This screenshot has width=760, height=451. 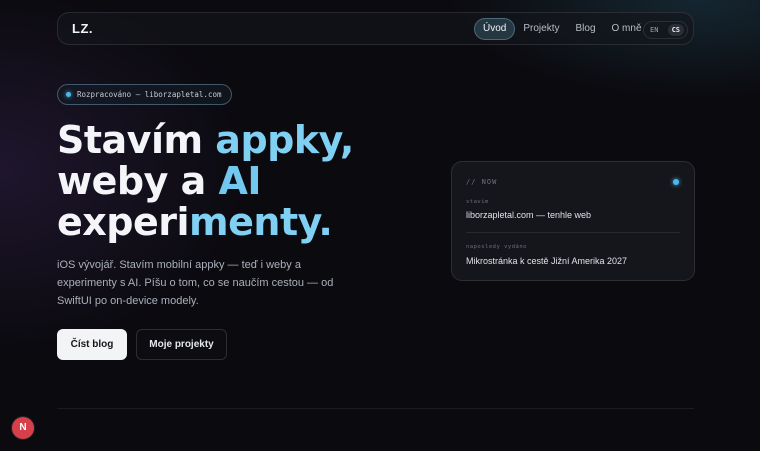 I want to click on headline-text: weby a, so click(x=138, y=181).